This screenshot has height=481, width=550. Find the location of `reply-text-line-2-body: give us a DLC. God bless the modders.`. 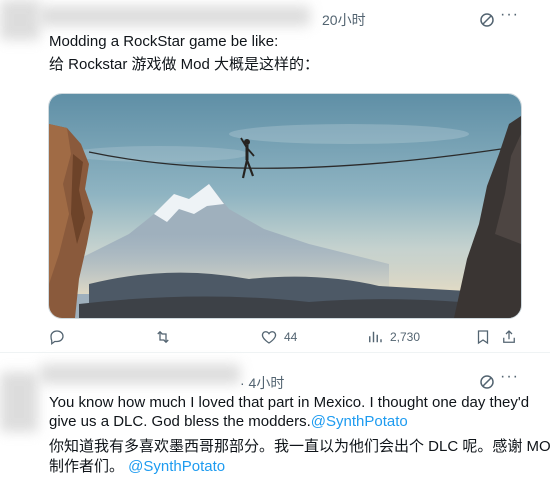

reply-text-line-2-body: give us a DLC. God bless the modders. is located at coordinates (180, 421).